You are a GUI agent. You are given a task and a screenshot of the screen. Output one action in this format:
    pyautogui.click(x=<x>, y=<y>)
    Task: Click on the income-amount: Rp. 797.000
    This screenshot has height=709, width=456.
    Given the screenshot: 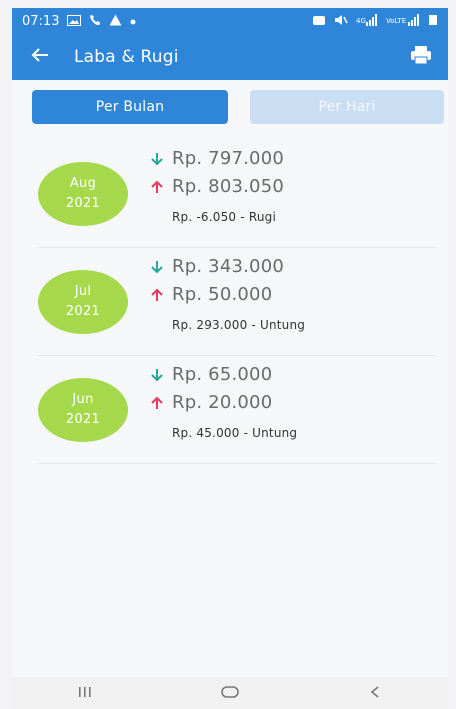 What is the action you would take?
    pyautogui.click(x=228, y=158)
    